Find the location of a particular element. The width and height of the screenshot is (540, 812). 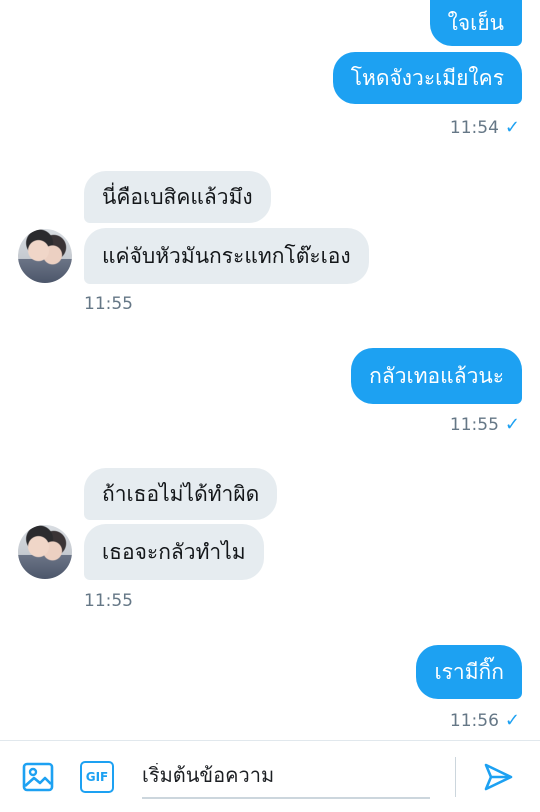

message-incoming: ถ้าเธอไม่ได้ทำผิด is located at coordinates (181, 494).